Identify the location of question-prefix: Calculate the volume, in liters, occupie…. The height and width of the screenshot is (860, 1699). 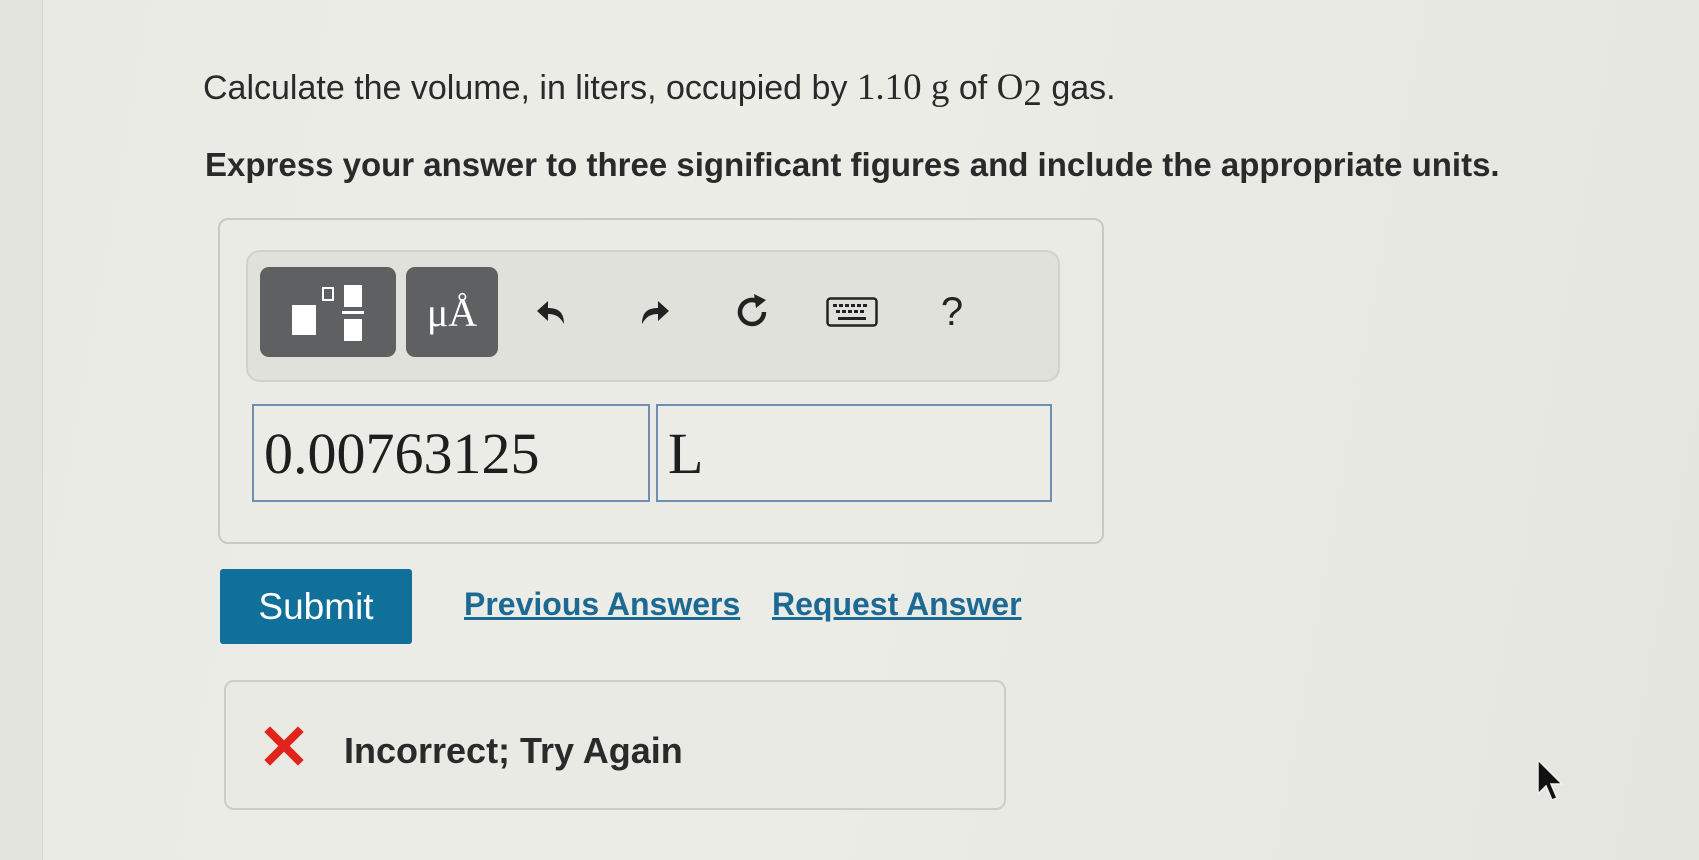
(530, 88).